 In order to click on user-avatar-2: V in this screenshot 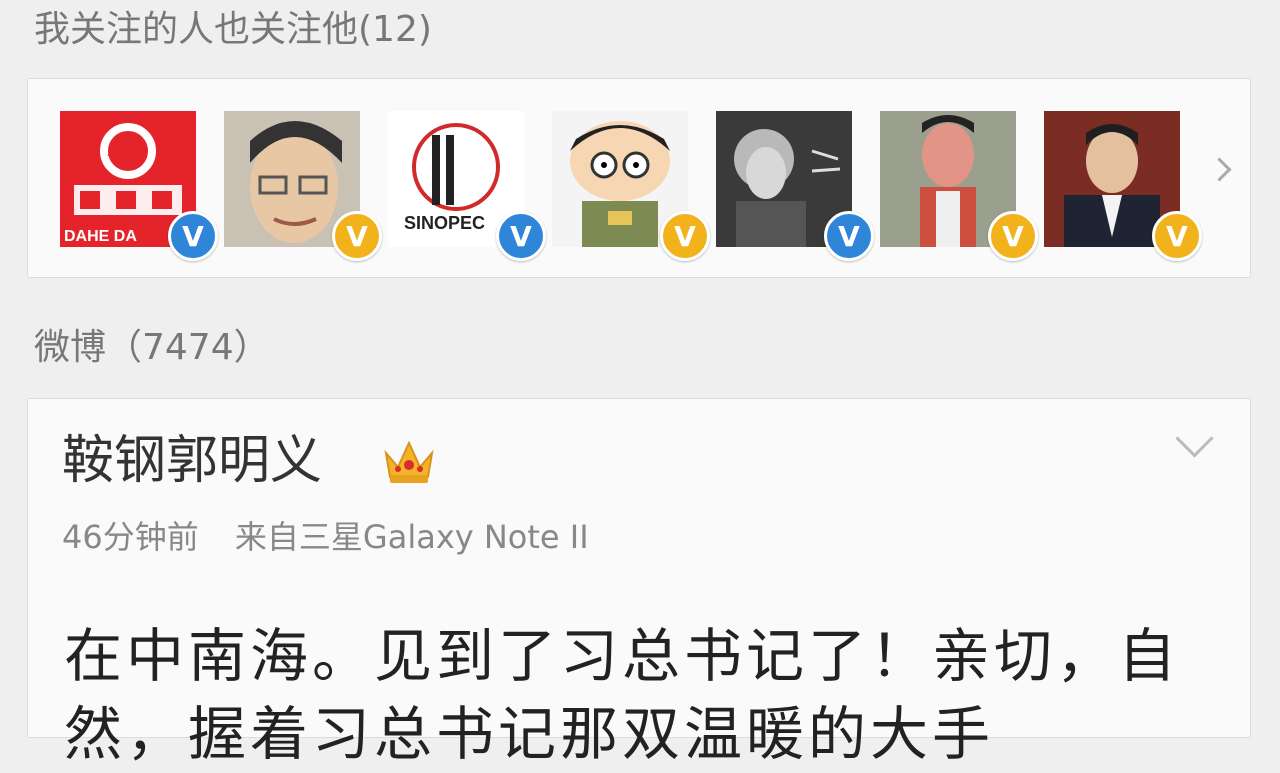, I will do `click(303, 186)`.